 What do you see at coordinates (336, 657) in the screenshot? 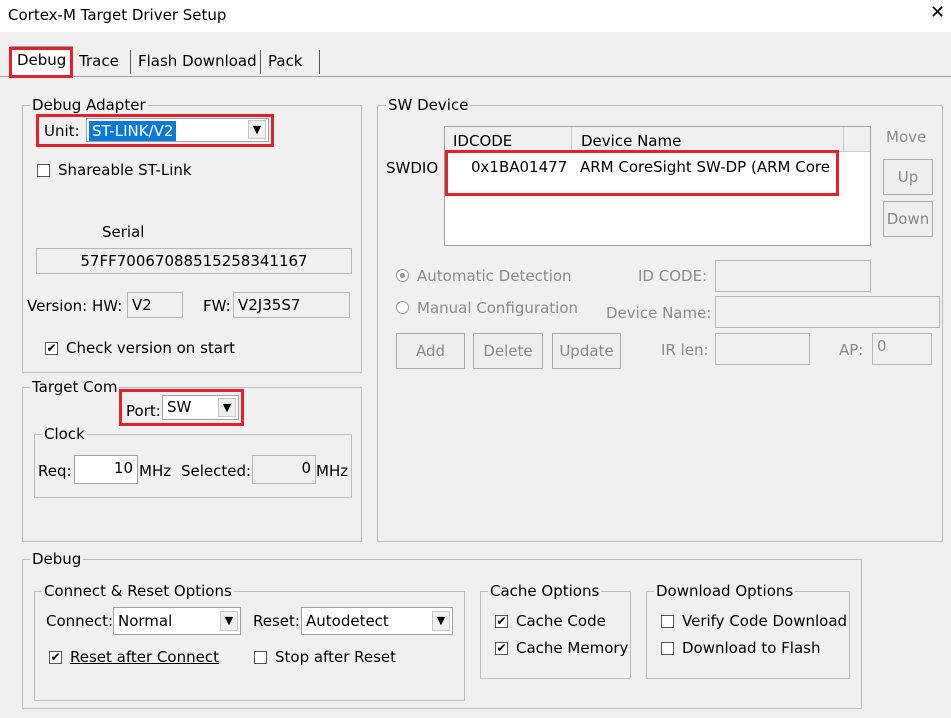
I see `stop-after-reset-label: Stop after Reset` at bounding box center [336, 657].